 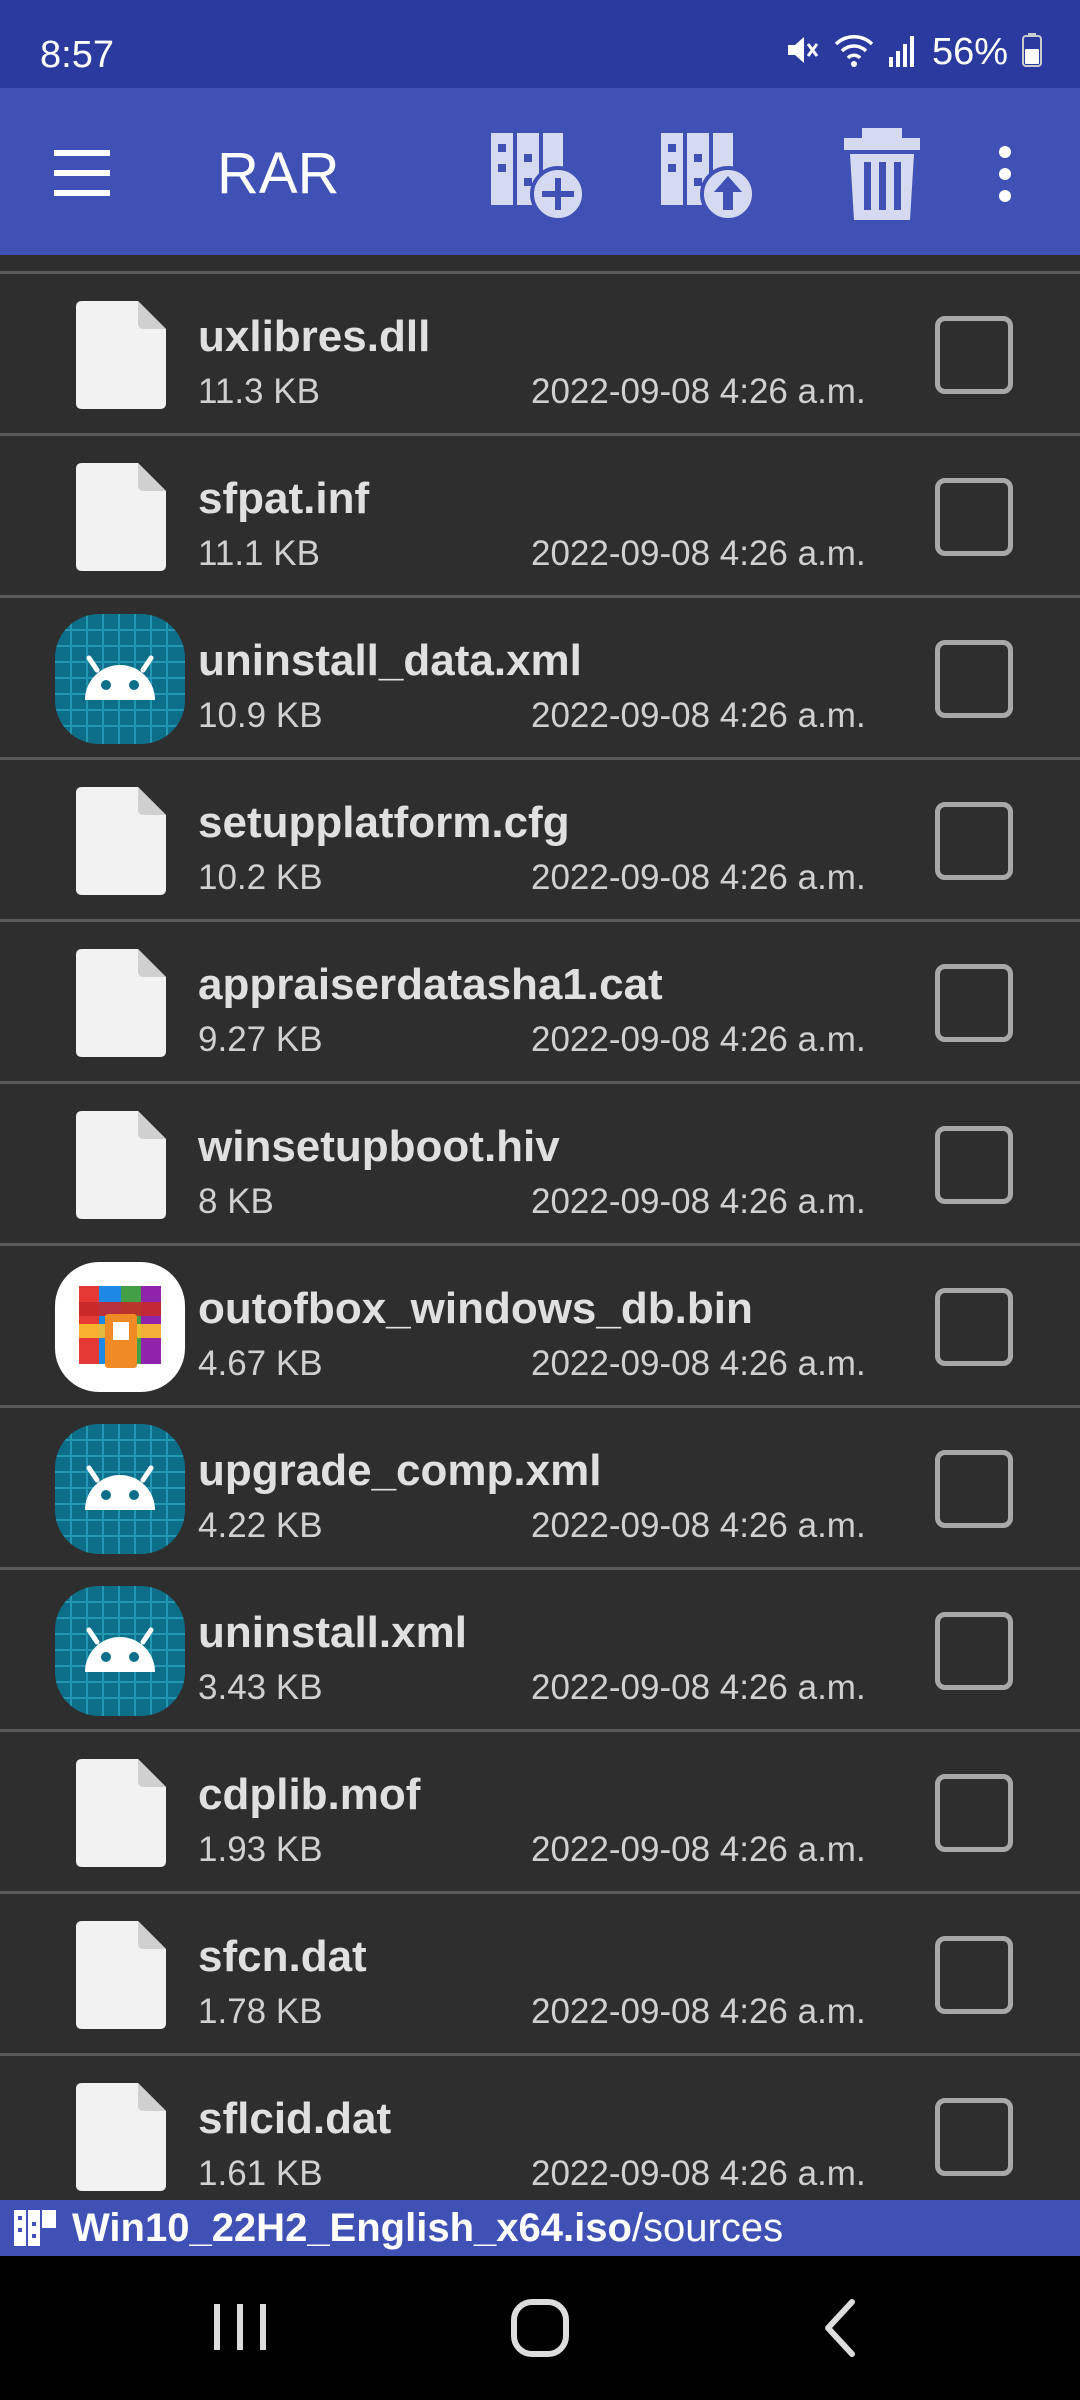 What do you see at coordinates (84, 173) in the screenshot?
I see `menu-icon` at bounding box center [84, 173].